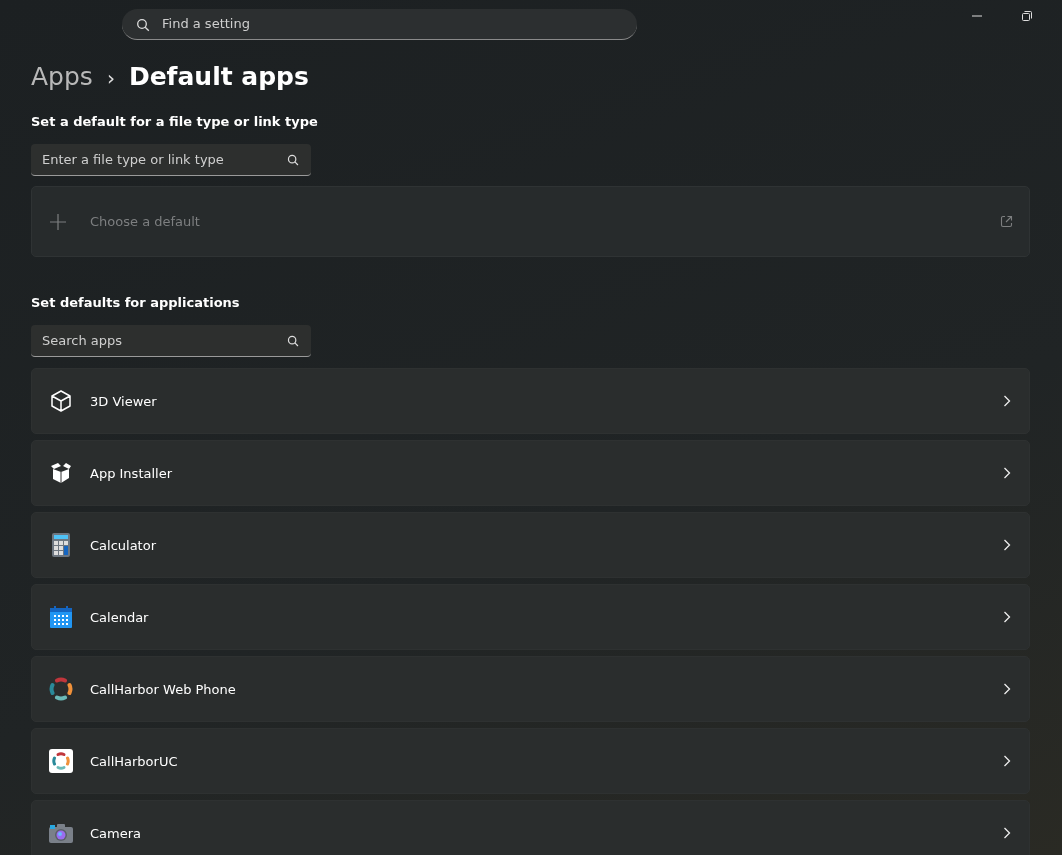 The image size is (1062, 855). What do you see at coordinates (218, 76) in the screenshot?
I see `page-title: Default apps` at bounding box center [218, 76].